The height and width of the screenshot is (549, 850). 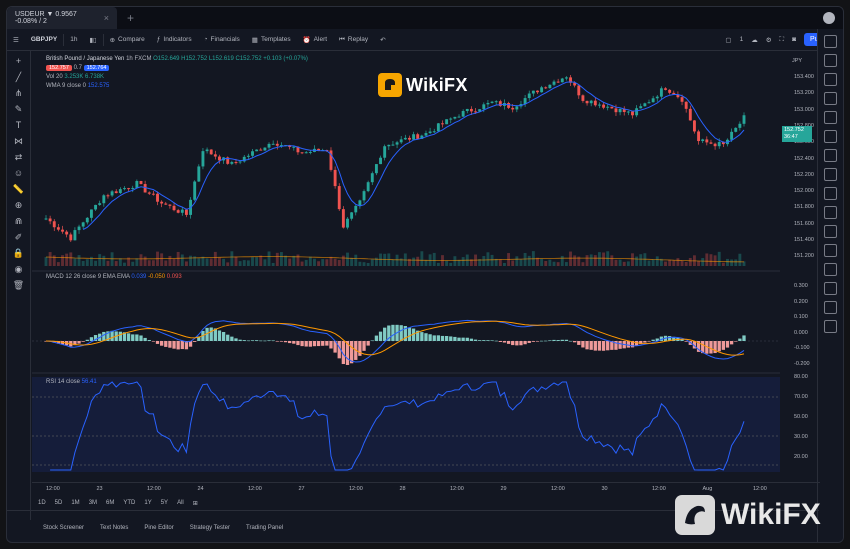 I want to click on broadcast-icon, so click(x=830, y=269).